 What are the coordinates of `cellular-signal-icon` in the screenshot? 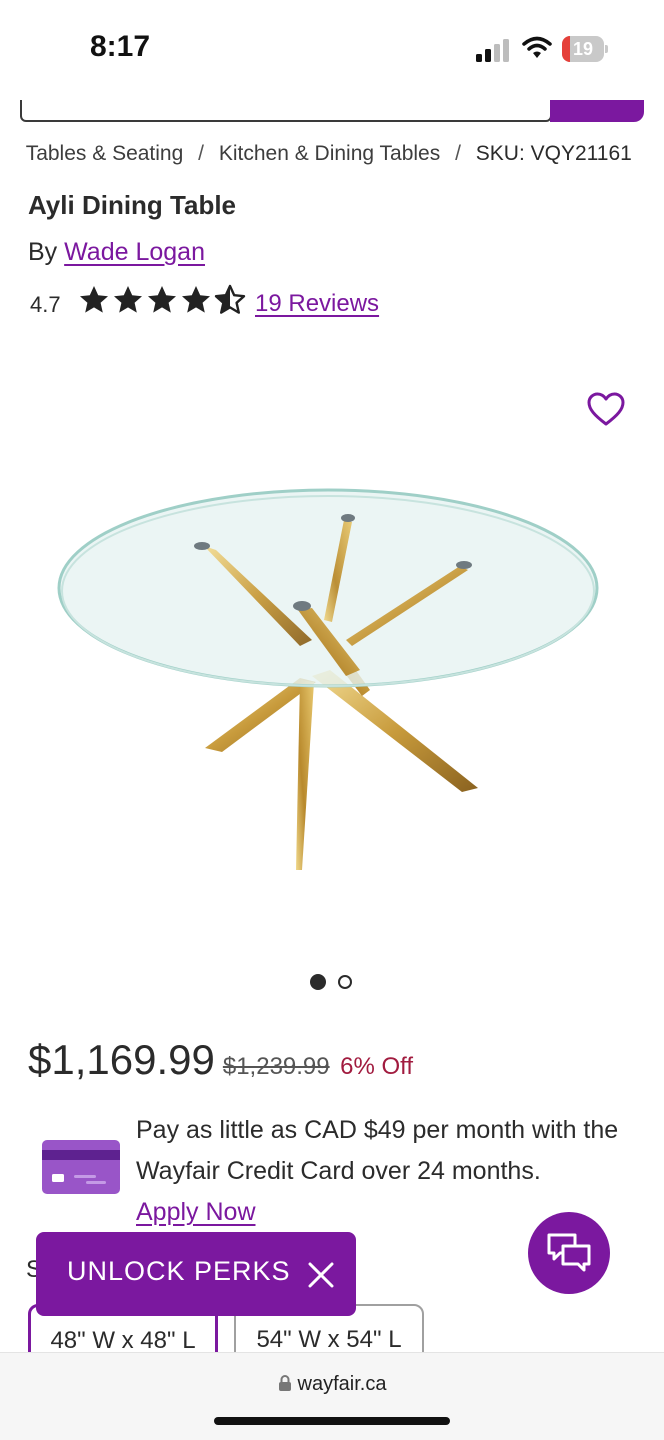 It's located at (492, 50).